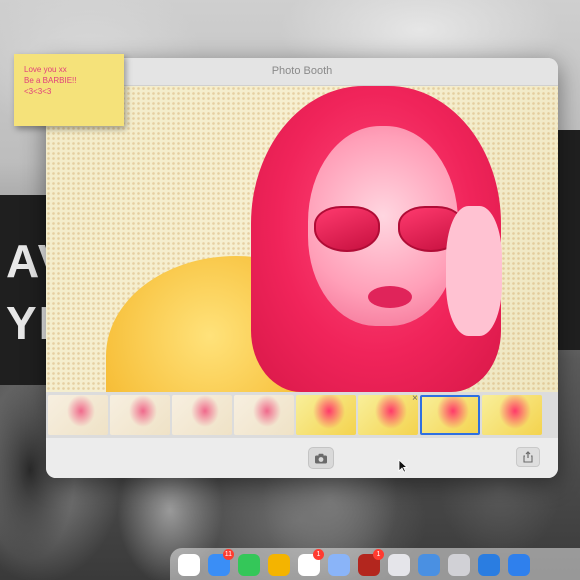  What do you see at coordinates (279, 565) in the screenshot?
I see `chrome-icon` at bounding box center [279, 565].